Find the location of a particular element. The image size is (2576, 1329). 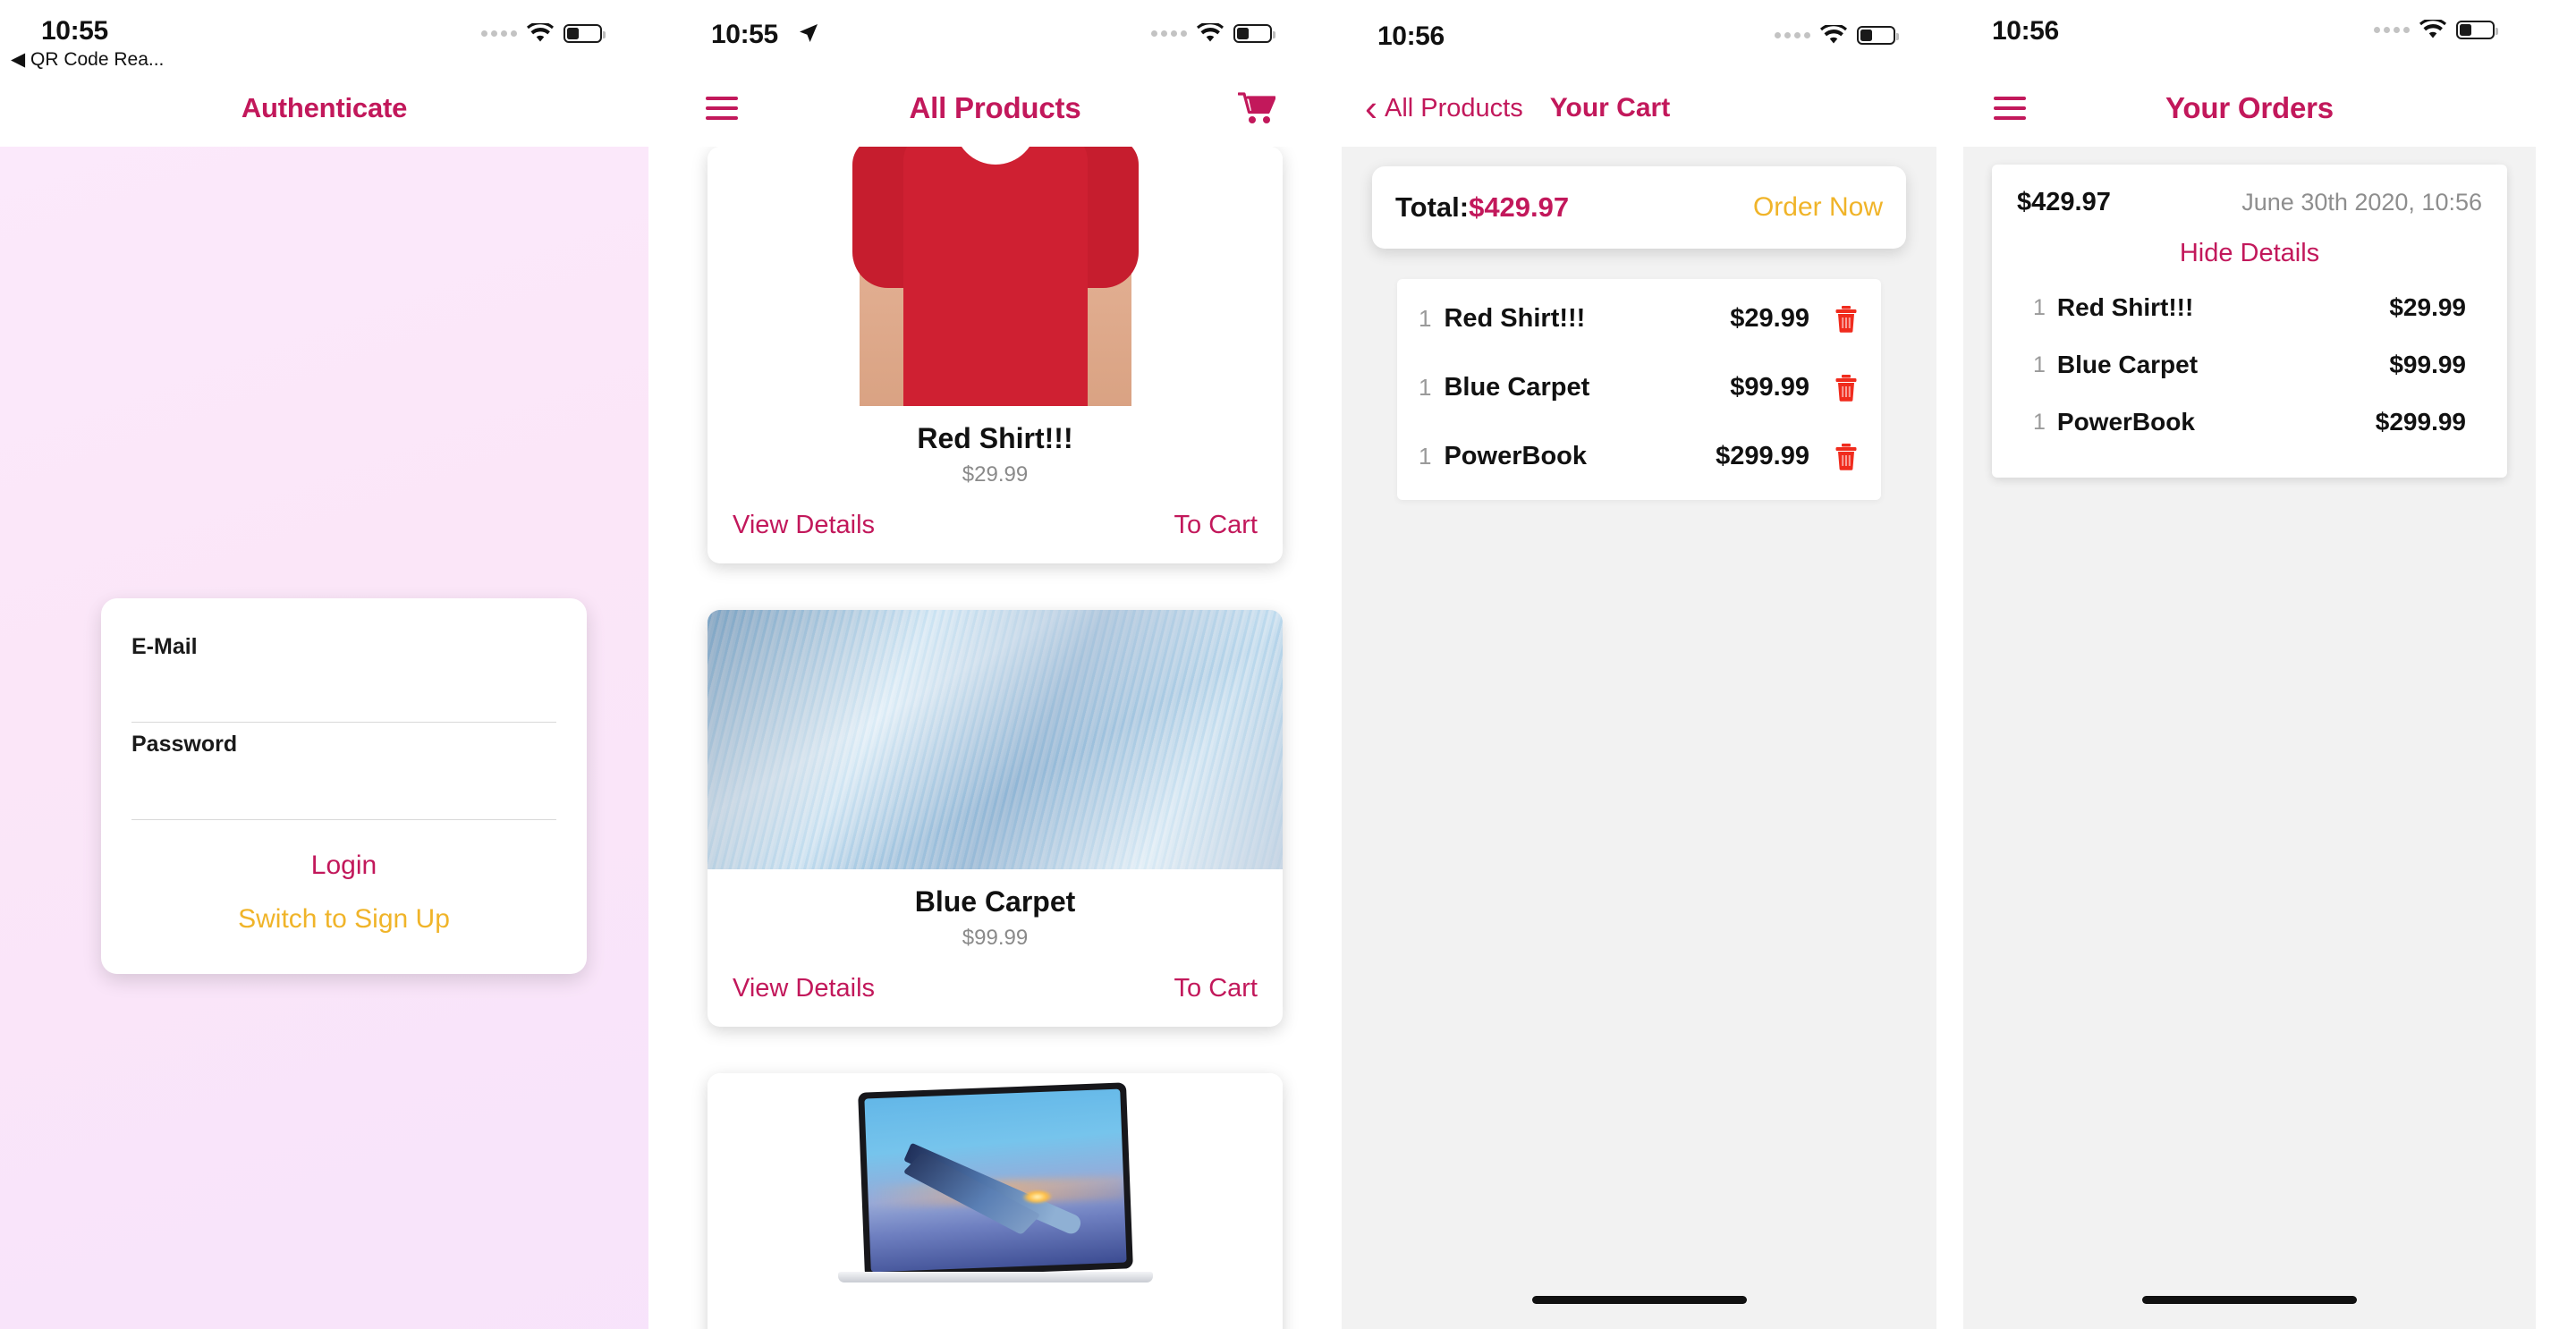

order-row: 1 Red Shirt!!! $29.99 is located at coordinates (2249, 307).